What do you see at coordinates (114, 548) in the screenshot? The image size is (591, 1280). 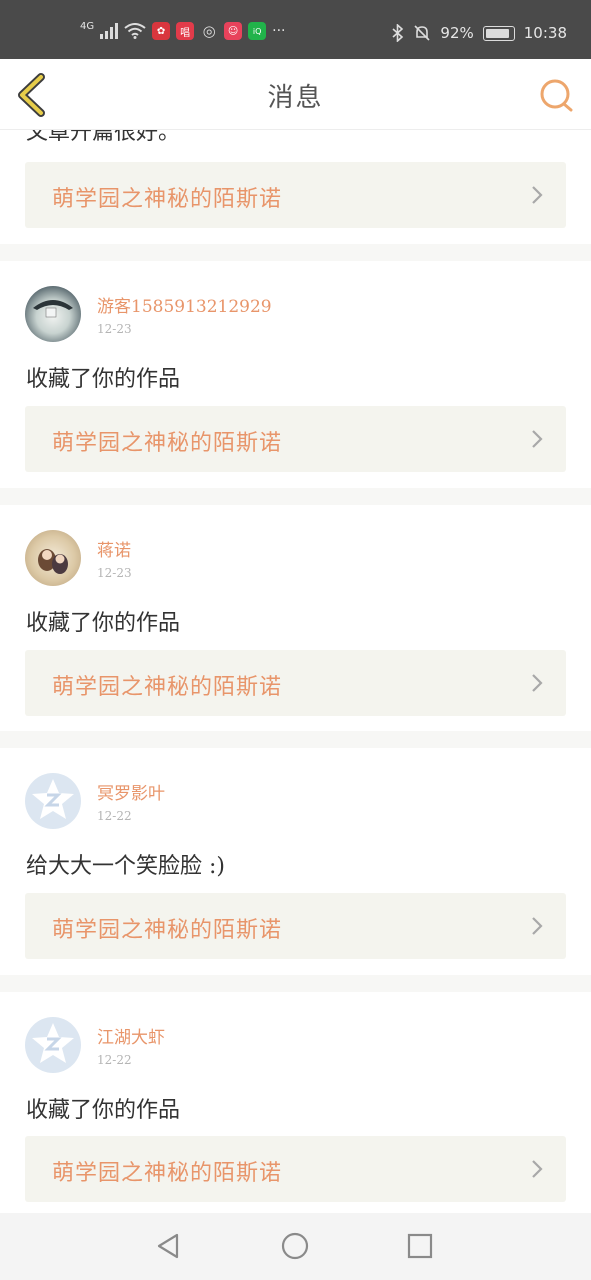 I see `username: 蒋诺` at bounding box center [114, 548].